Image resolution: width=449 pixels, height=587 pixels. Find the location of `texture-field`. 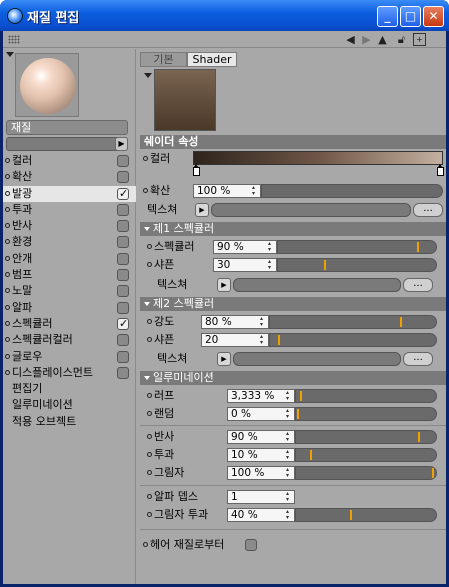

texture-field is located at coordinates (311, 210).